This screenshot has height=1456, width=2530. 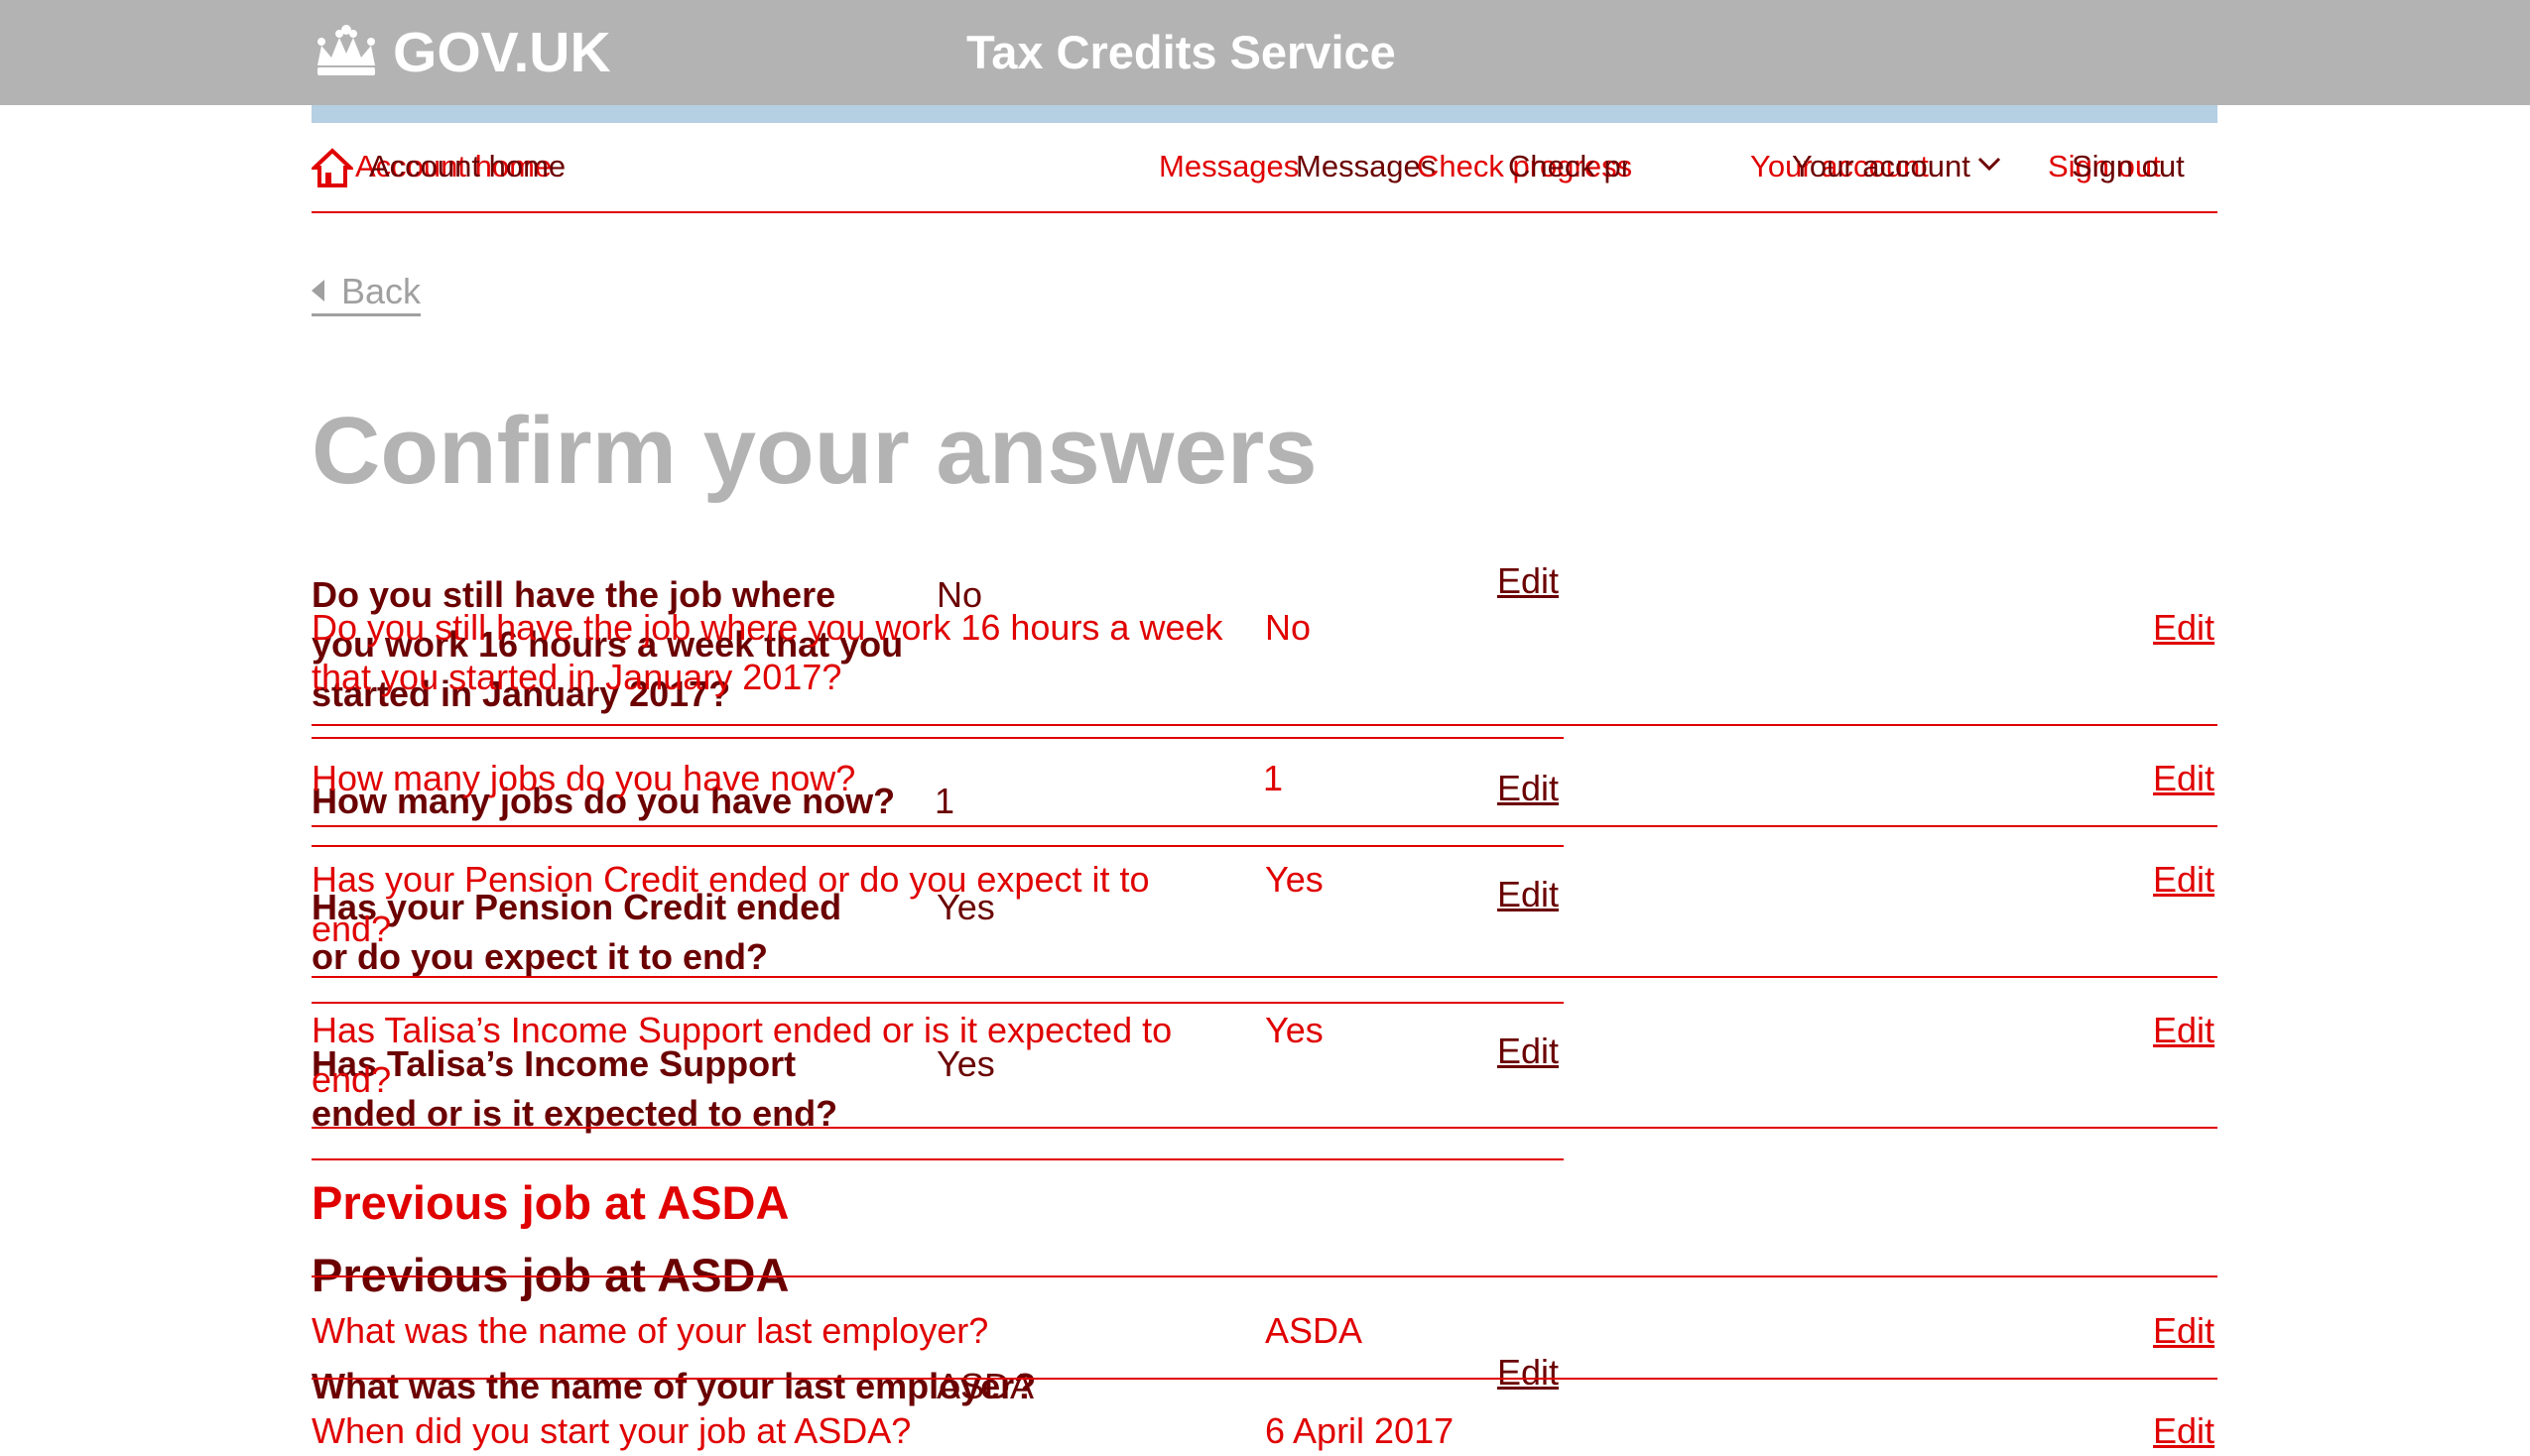 What do you see at coordinates (346, 50) in the screenshot?
I see `crown-icon` at bounding box center [346, 50].